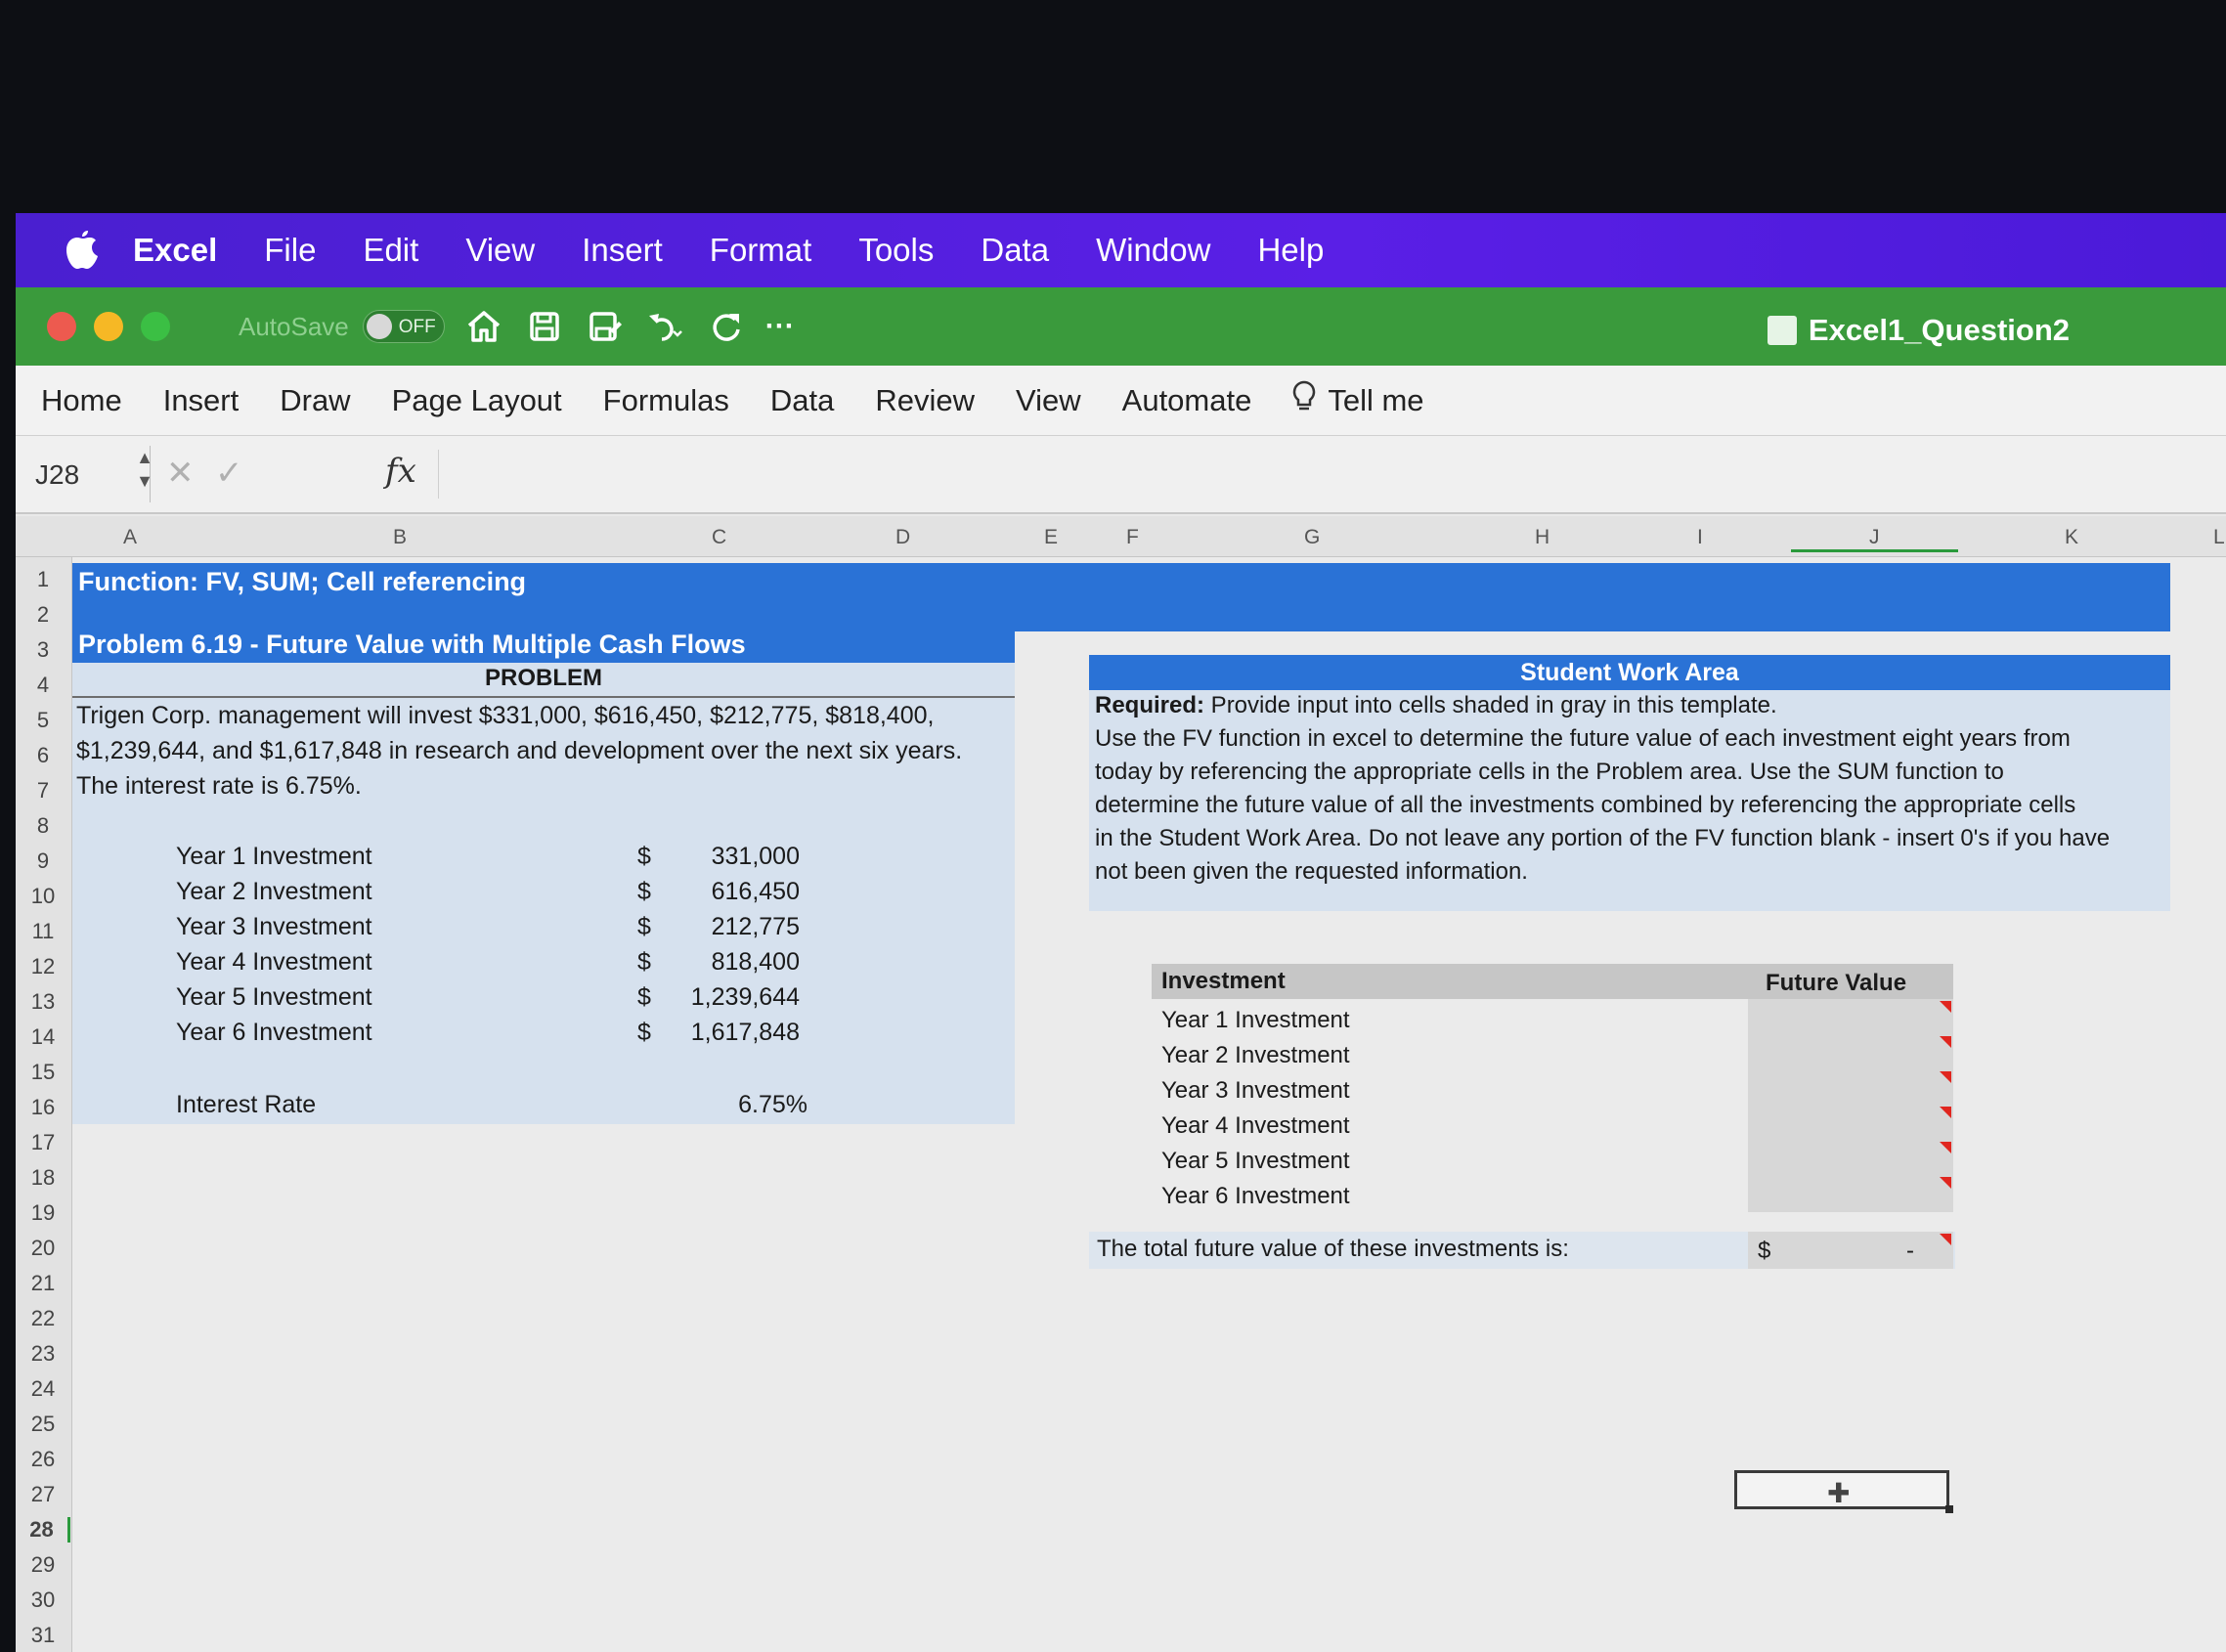 The image size is (2226, 1652). Describe the element at coordinates (2071, 537) in the screenshot. I see `column-header-k: K` at that location.